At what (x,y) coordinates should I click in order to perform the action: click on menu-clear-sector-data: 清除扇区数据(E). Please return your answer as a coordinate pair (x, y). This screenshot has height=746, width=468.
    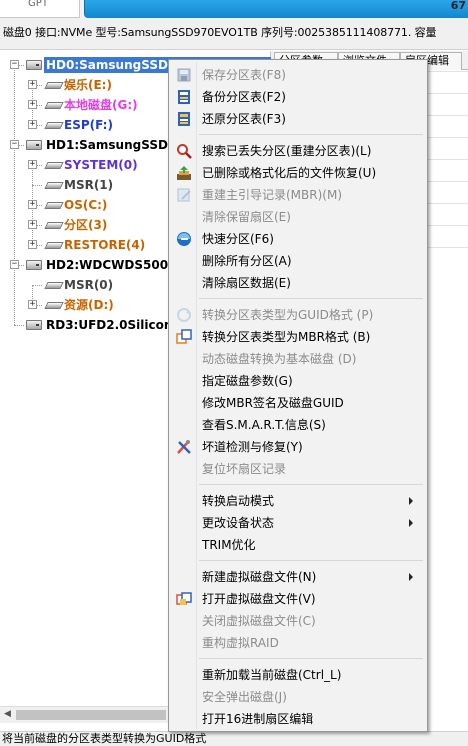
    Looking at the image, I should click on (298, 283).